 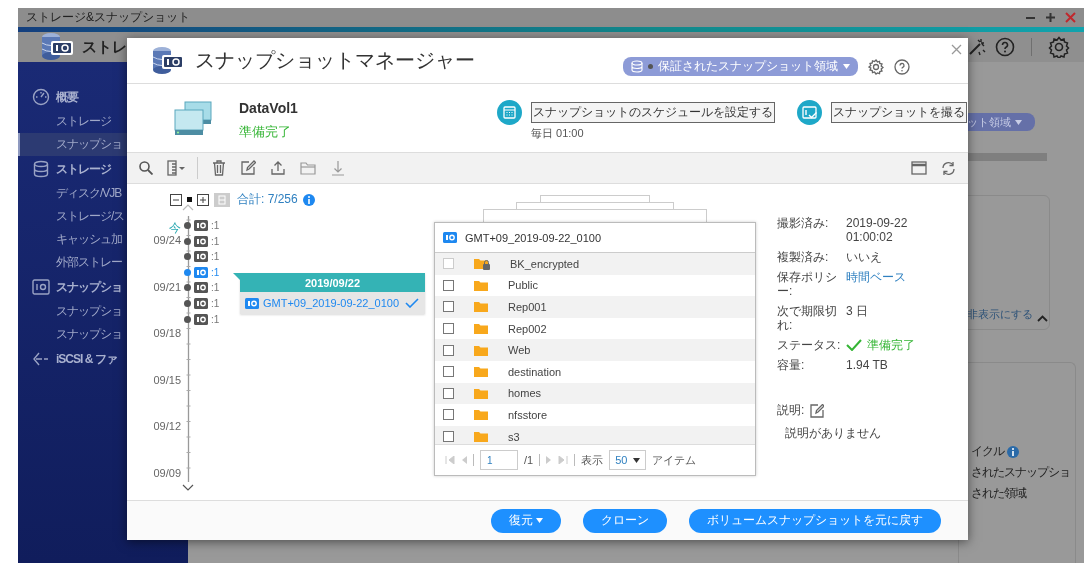 What do you see at coordinates (103, 97) in the screenshot?
I see `sidebar-group: 概要` at bounding box center [103, 97].